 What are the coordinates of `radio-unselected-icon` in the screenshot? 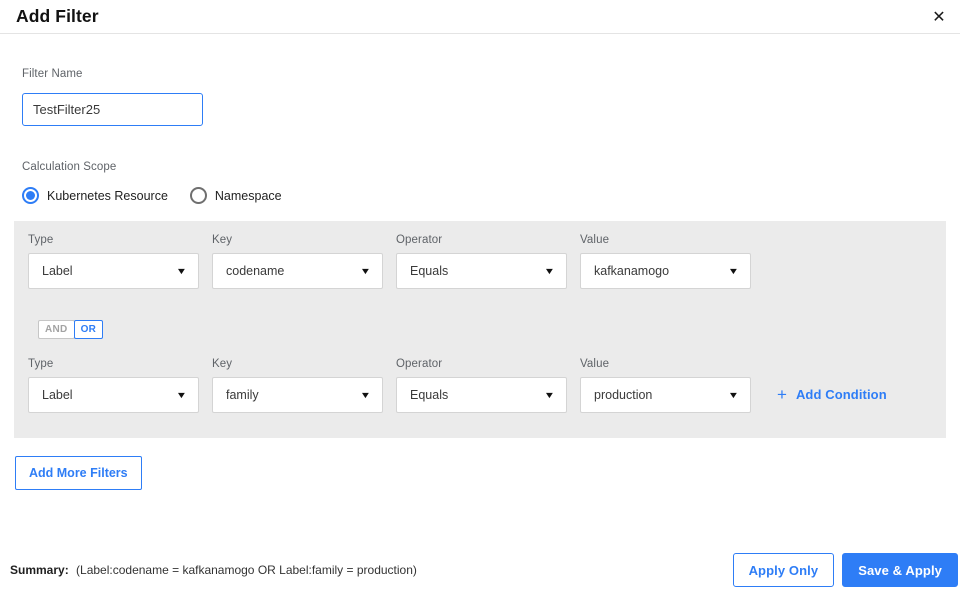 It's located at (198, 195).